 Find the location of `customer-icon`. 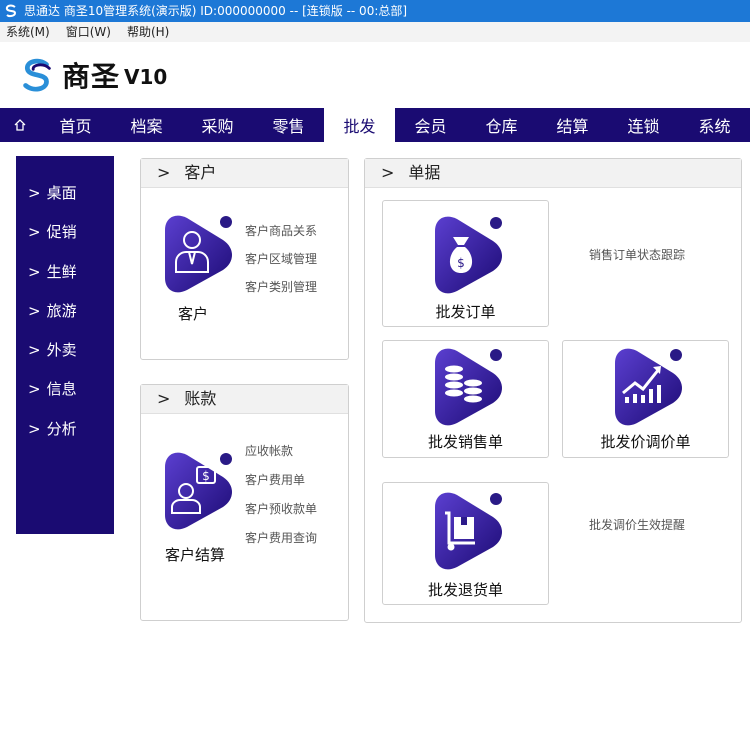

customer-icon is located at coordinates (198, 254).